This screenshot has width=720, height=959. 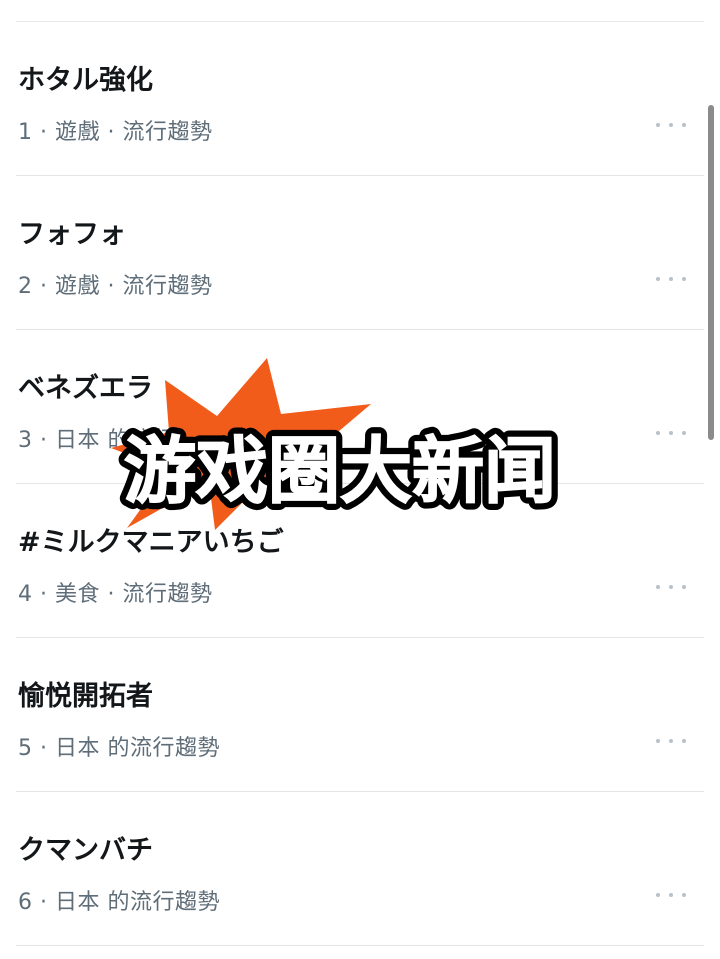 What do you see at coordinates (115, 286) in the screenshot?
I see `trend-meta: 2 · 遊戲 · 流行趨勢` at bounding box center [115, 286].